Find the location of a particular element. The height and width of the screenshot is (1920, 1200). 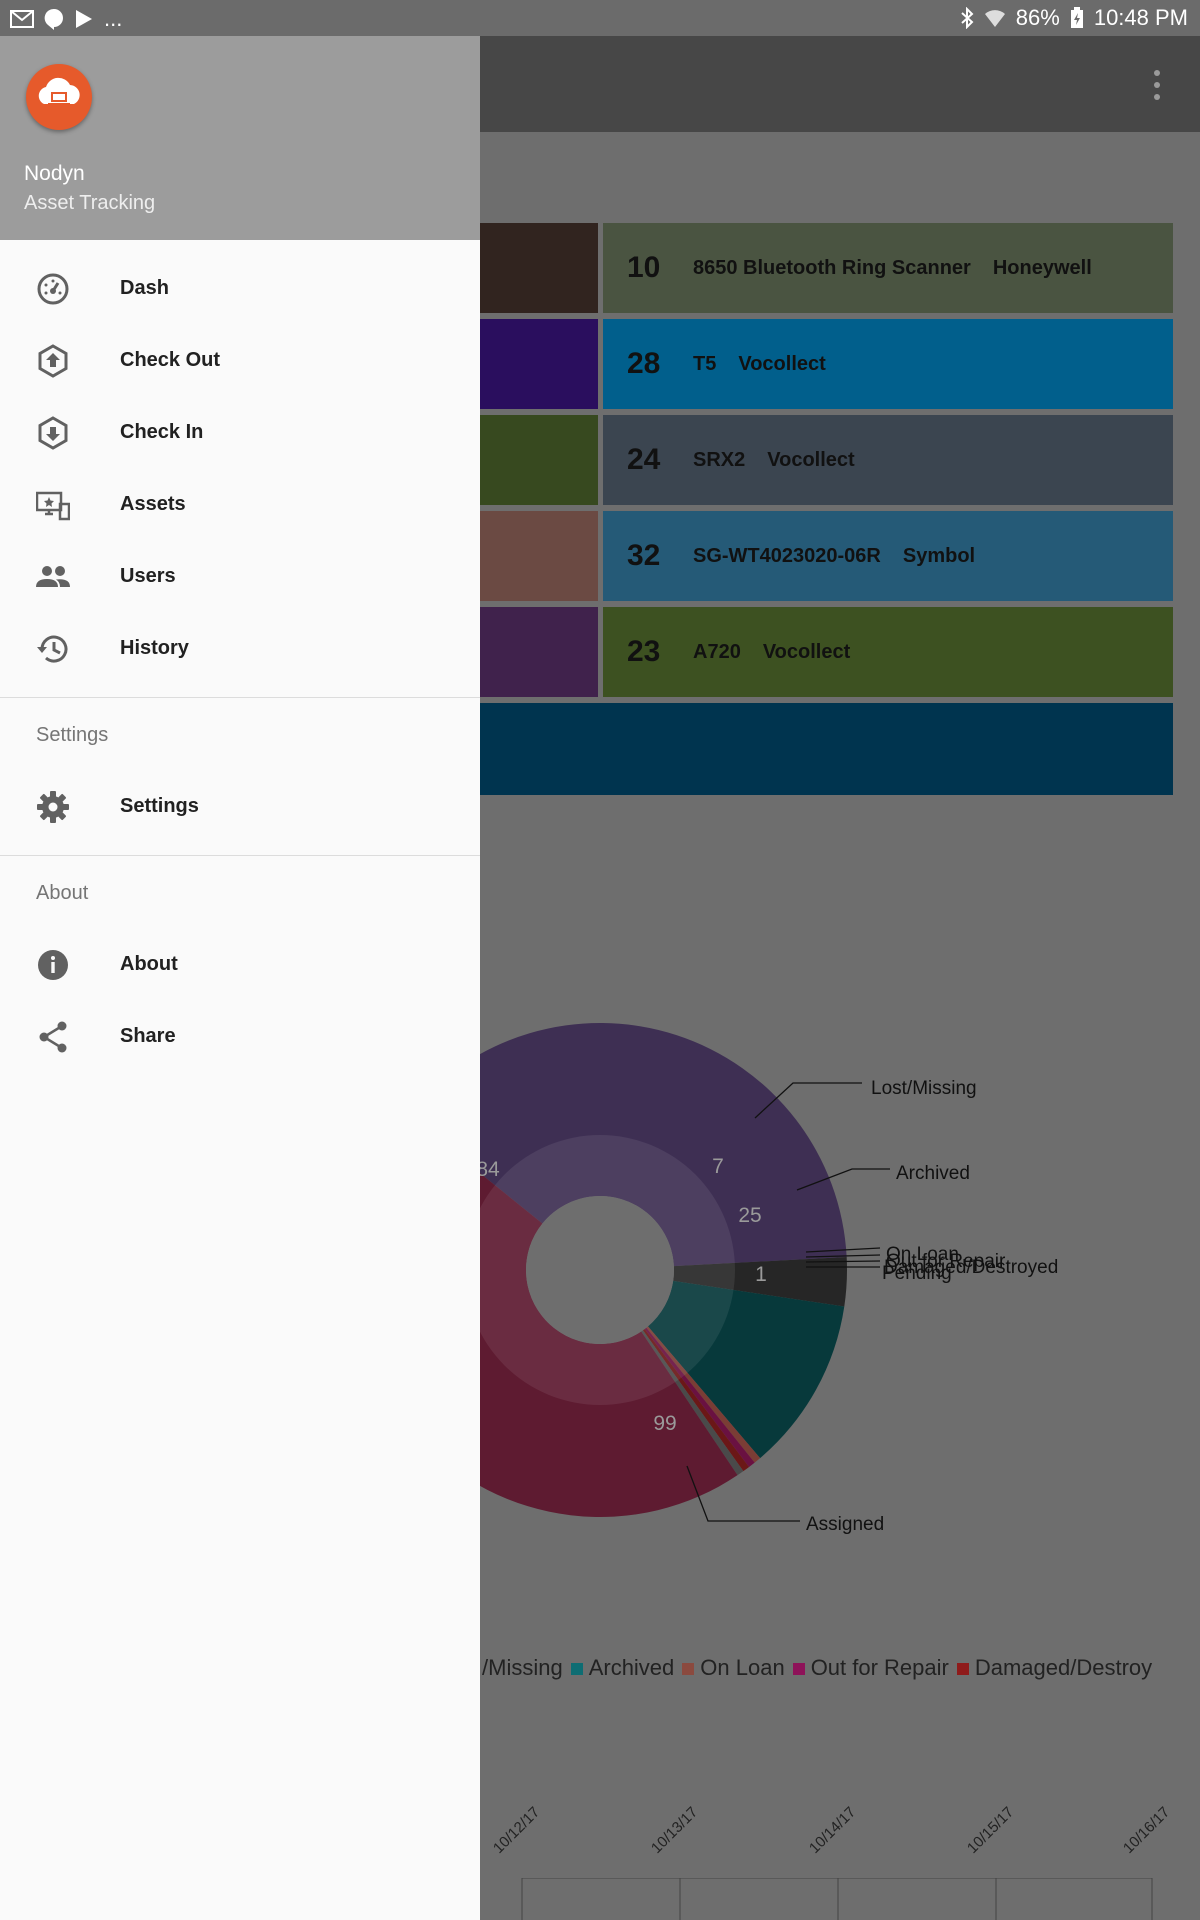

history-icon is located at coordinates (52, 649).